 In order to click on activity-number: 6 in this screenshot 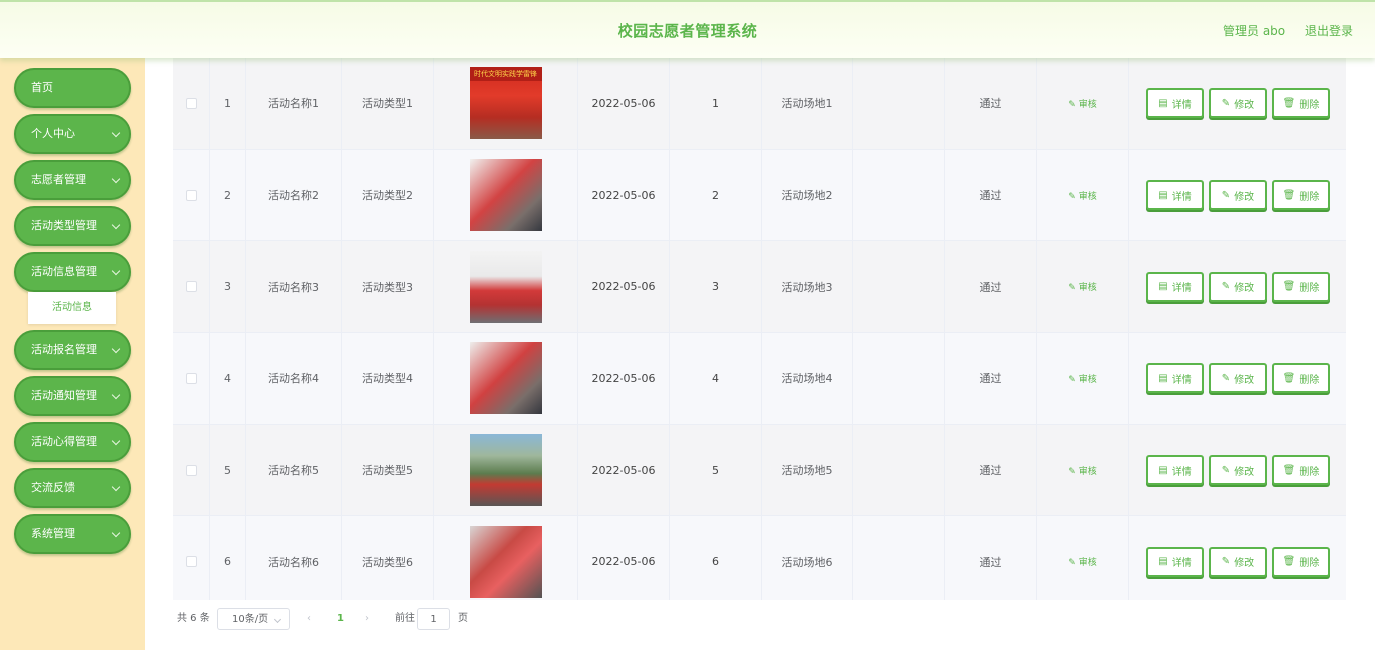, I will do `click(716, 558)`.